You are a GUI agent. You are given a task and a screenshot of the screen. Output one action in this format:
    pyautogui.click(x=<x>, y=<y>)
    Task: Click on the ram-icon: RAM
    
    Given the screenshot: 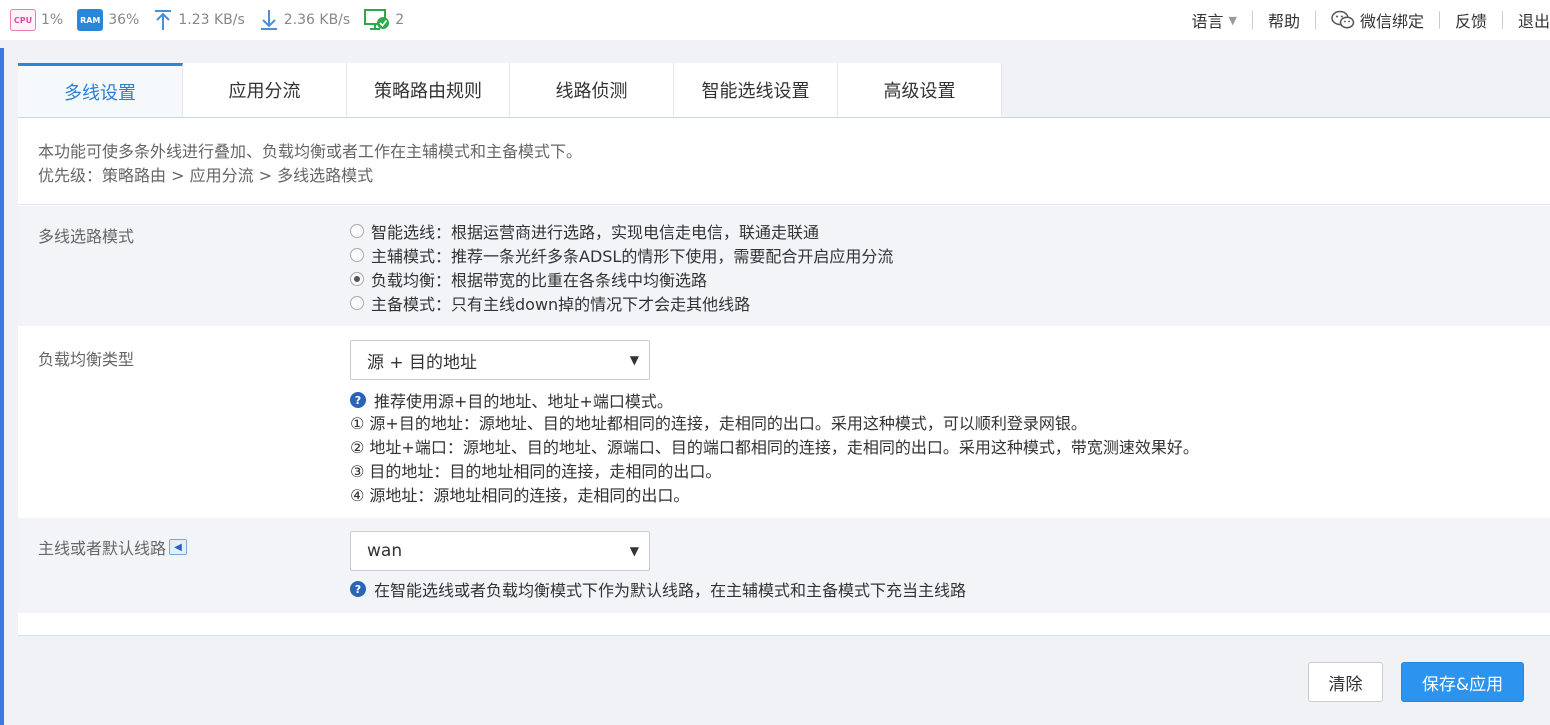 What is the action you would take?
    pyautogui.click(x=90, y=20)
    